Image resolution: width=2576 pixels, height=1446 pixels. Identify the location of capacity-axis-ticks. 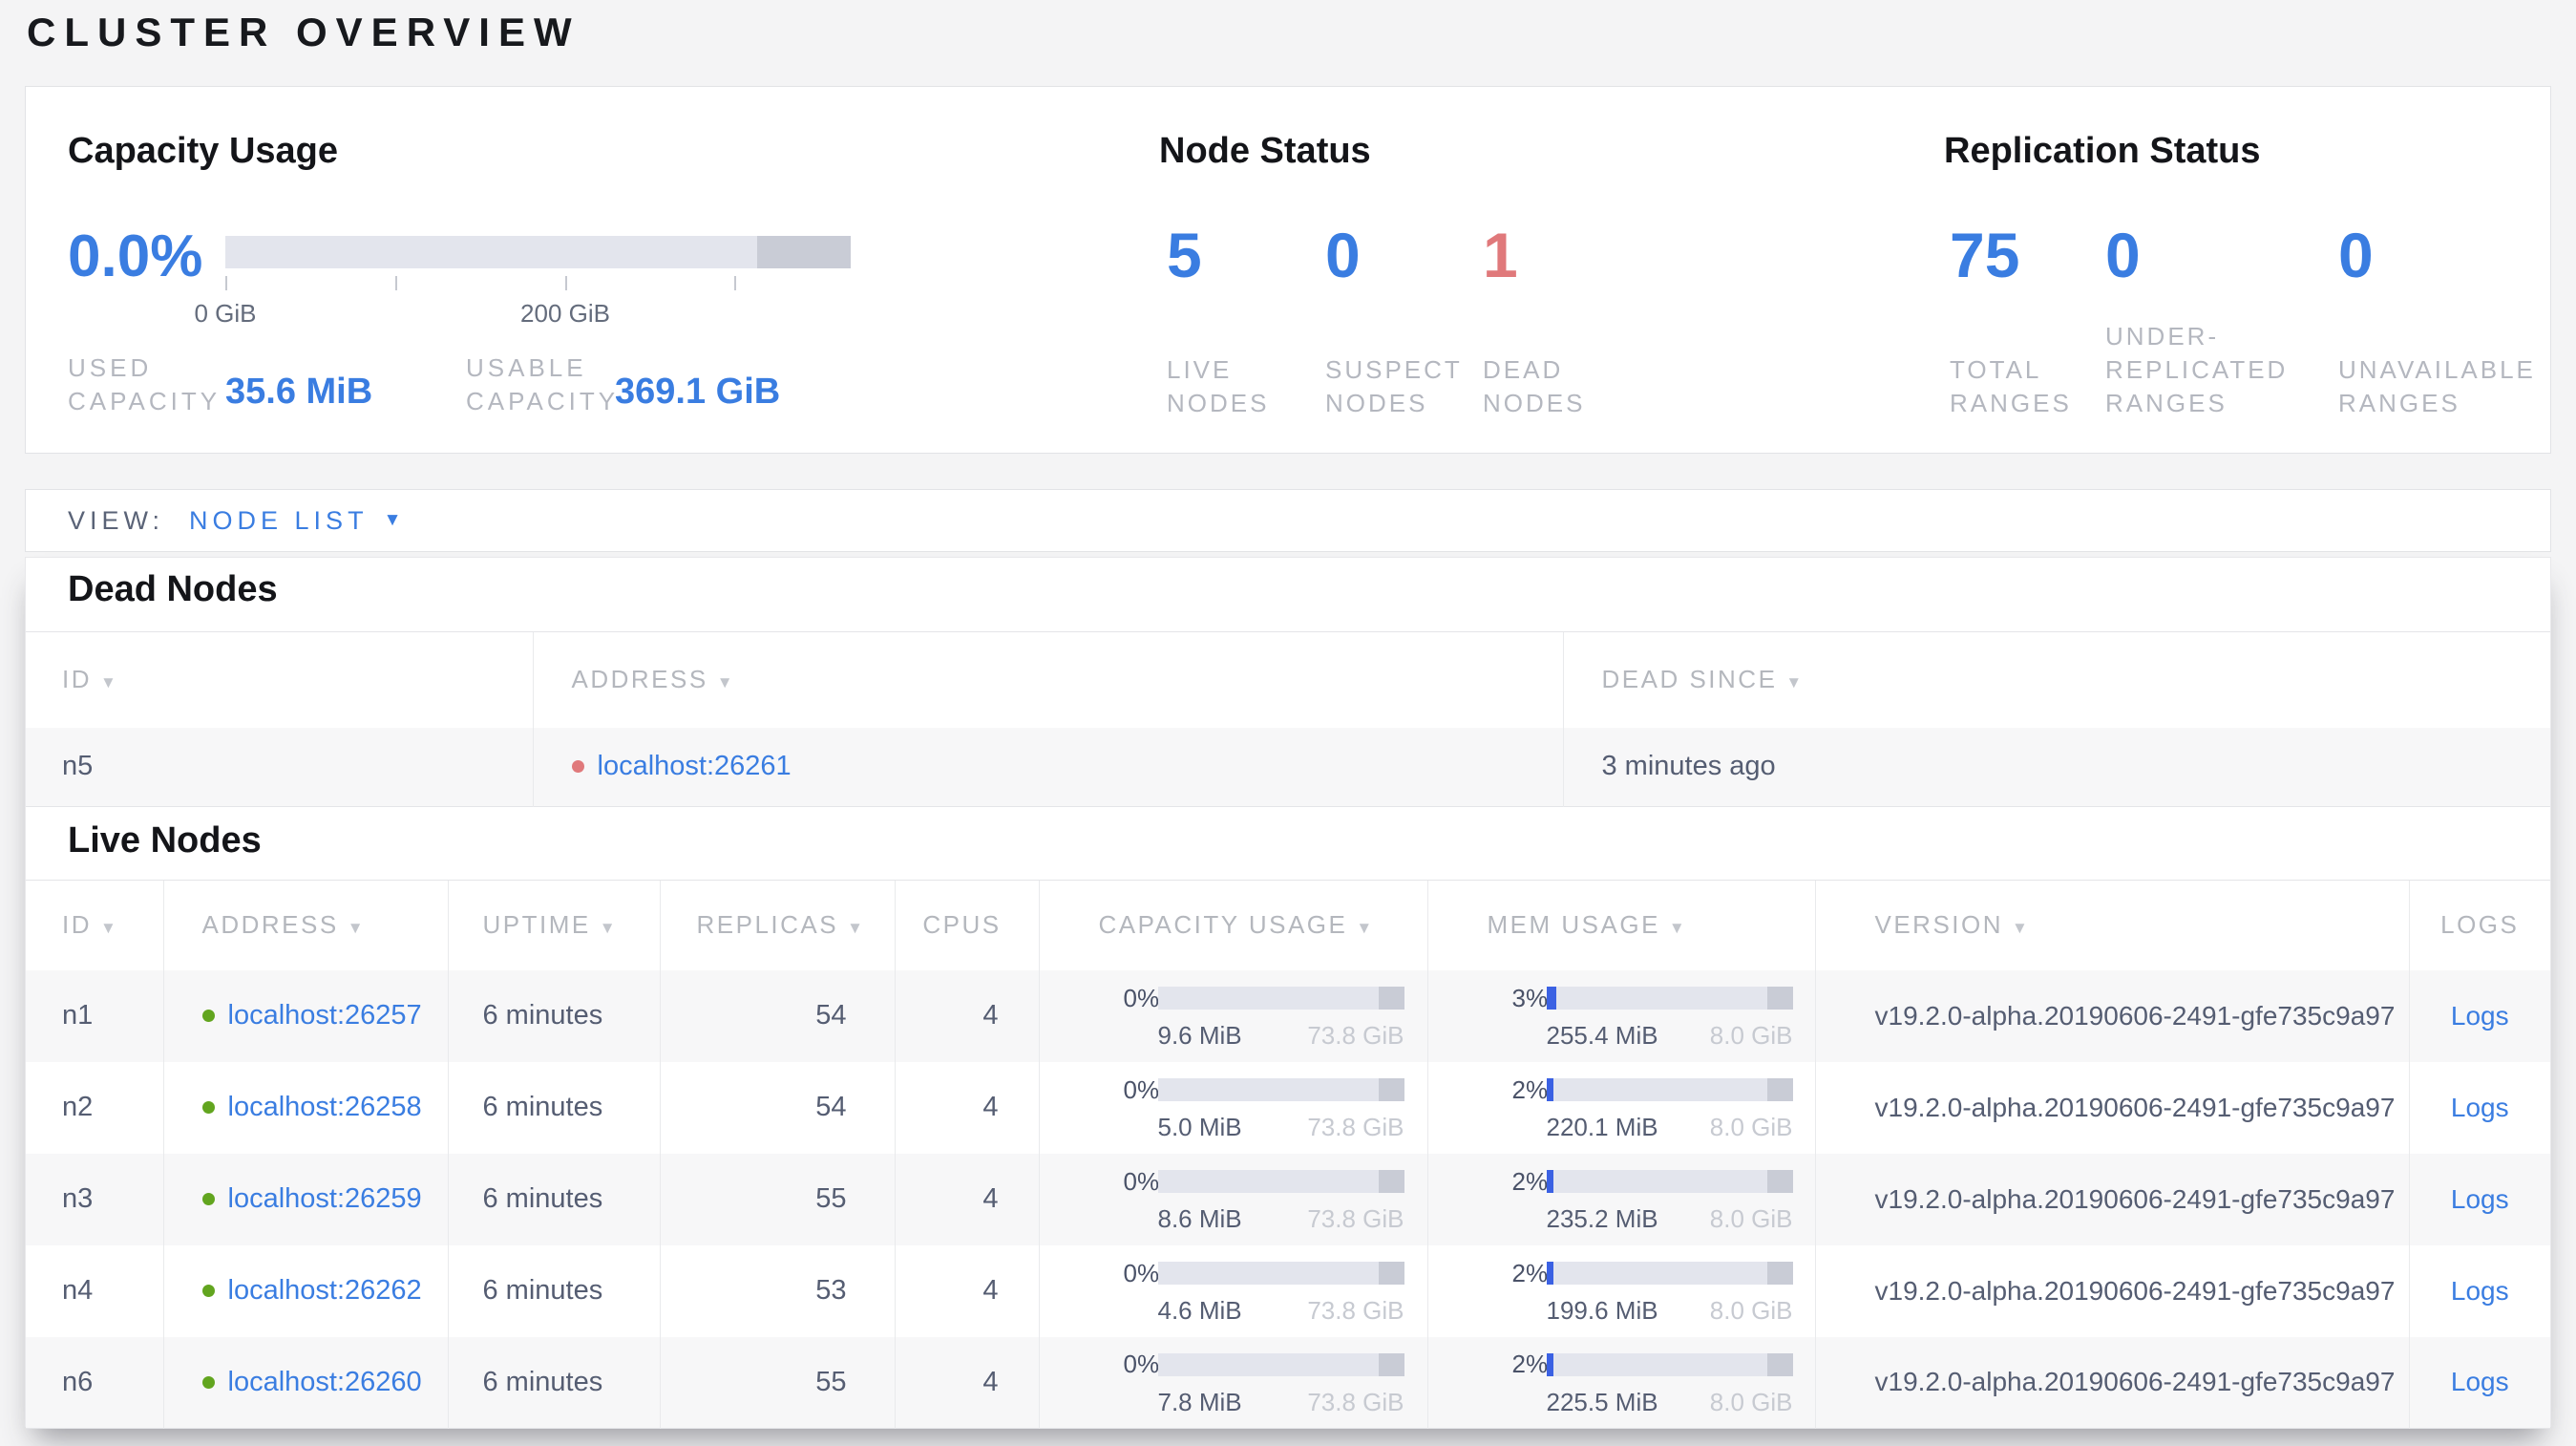
(538, 283).